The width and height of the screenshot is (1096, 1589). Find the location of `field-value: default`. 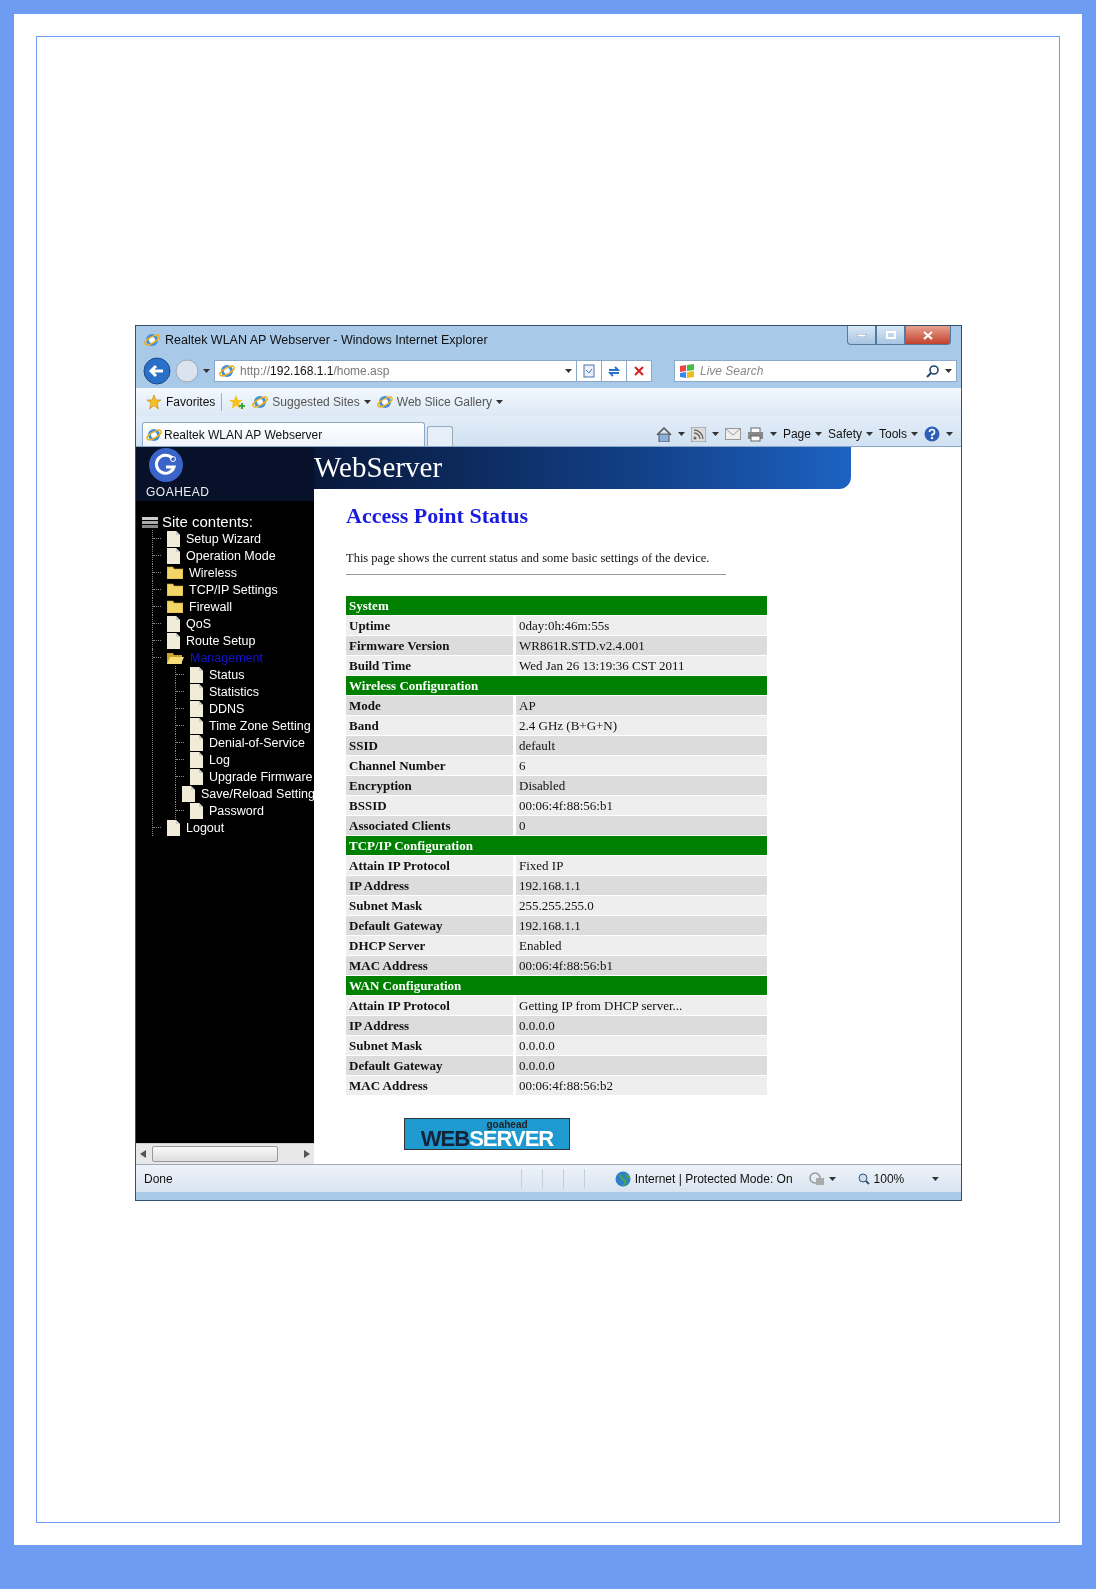

field-value: default is located at coordinates (641, 745).